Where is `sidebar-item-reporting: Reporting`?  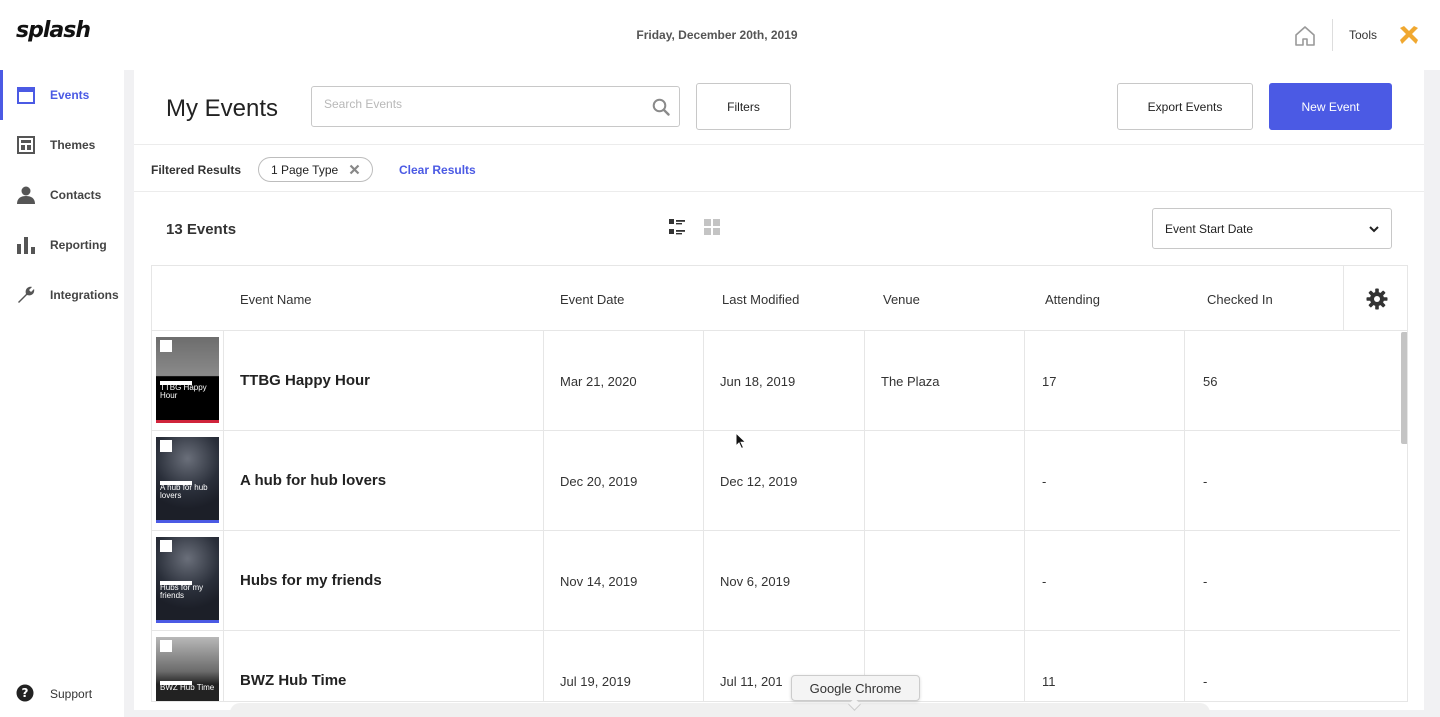
sidebar-item-reporting: Reporting is located at coordinates (62, 245).